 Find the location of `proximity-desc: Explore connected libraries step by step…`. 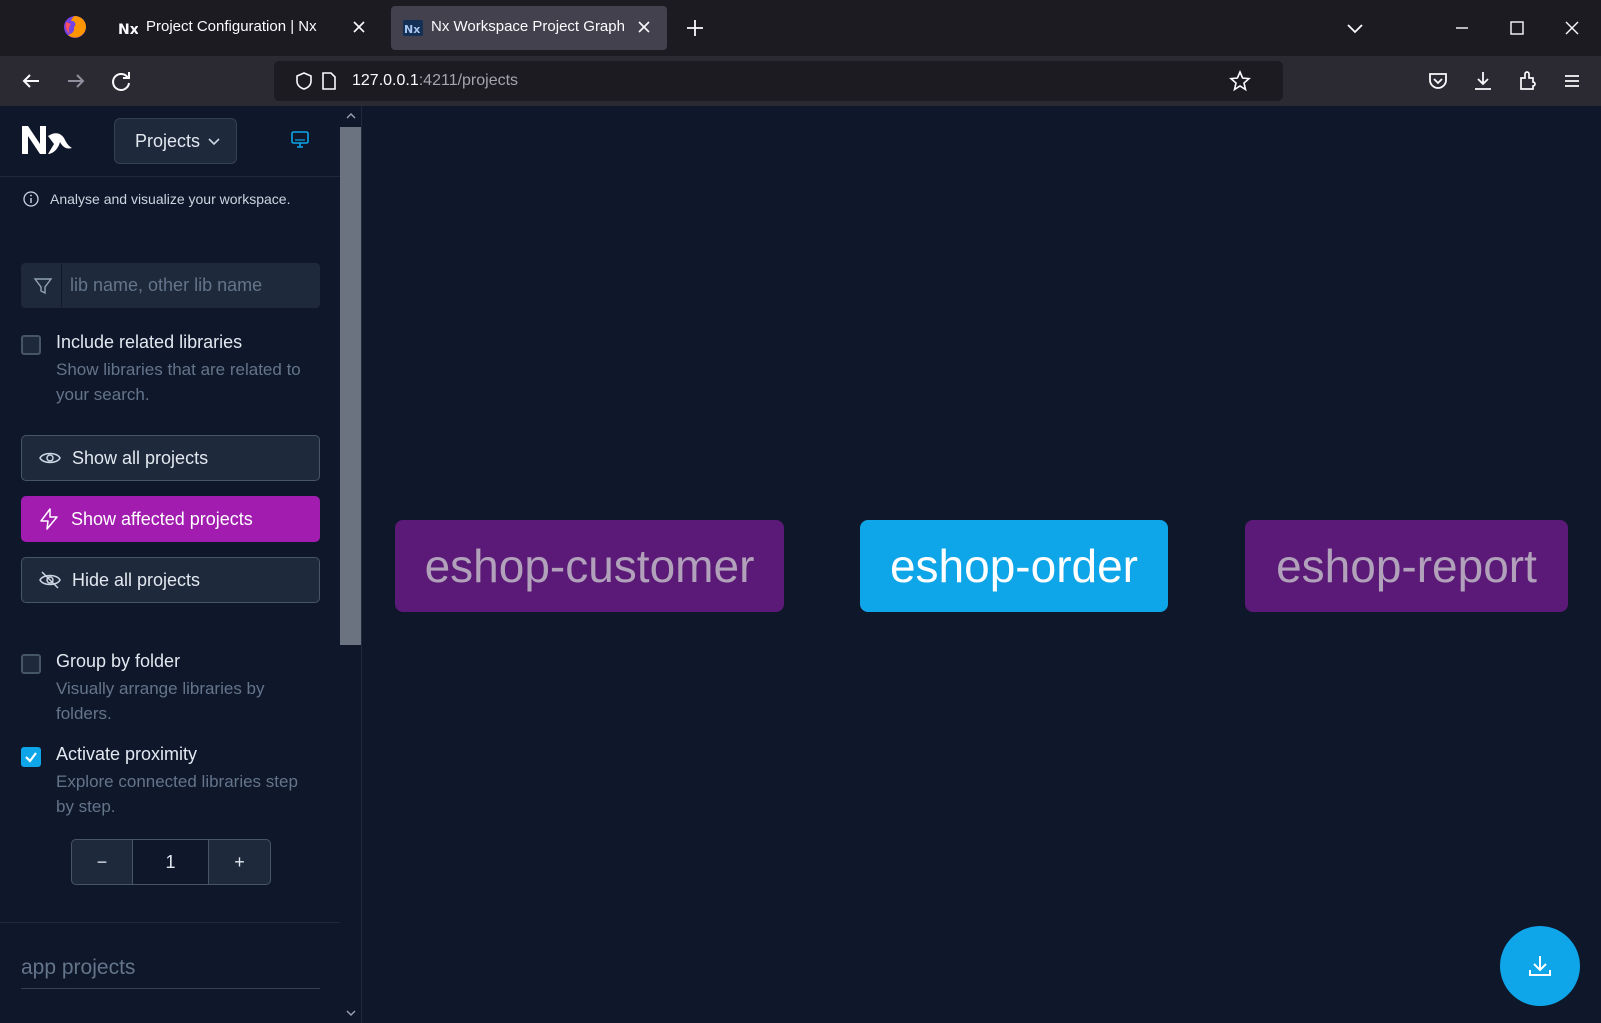

proximity-desc: Explore connected libraries step by step… is located at coordinates (177, 794).